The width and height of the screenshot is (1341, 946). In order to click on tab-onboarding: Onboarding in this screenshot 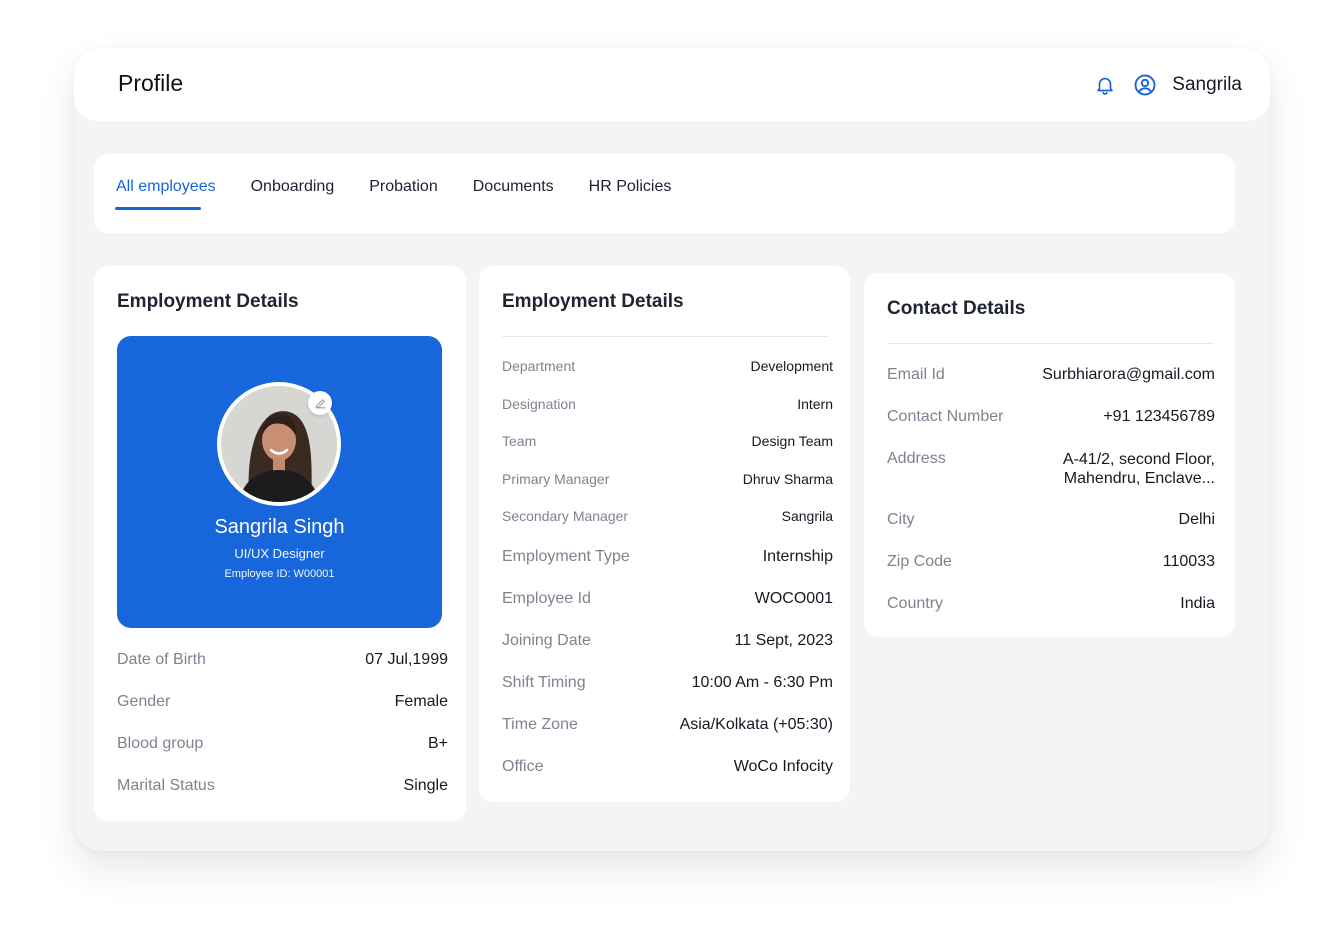, I will do `click(293, 194)`.